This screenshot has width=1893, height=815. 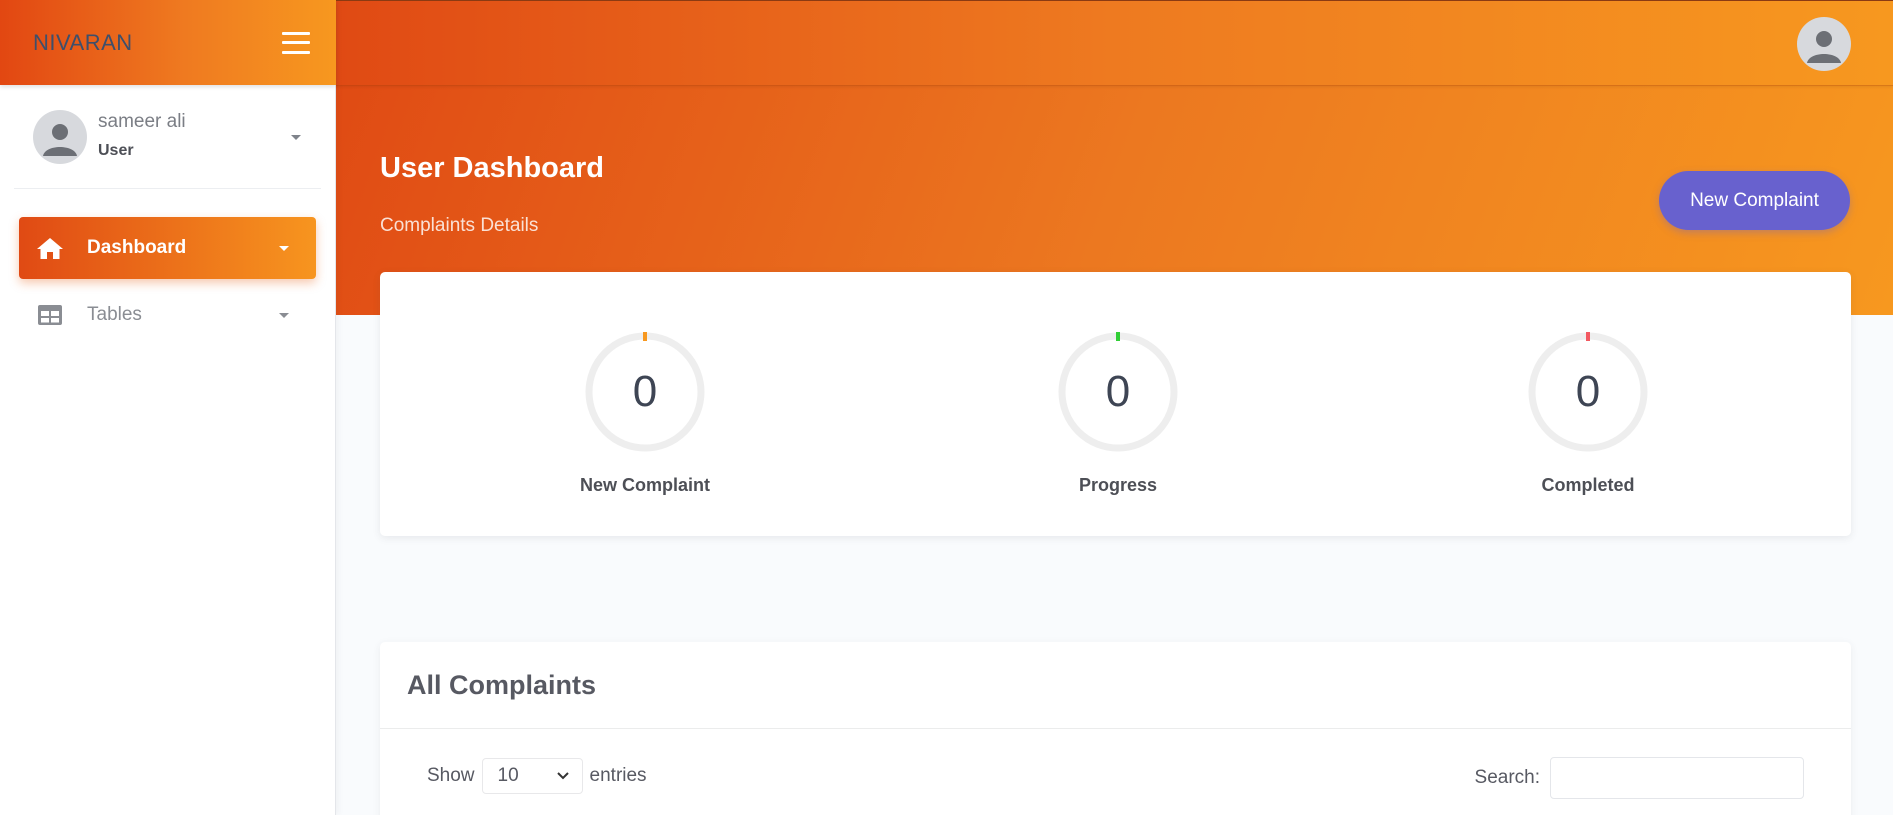 I want to click on stat-progress: 0 Progress, so click(x=1118, y=413).